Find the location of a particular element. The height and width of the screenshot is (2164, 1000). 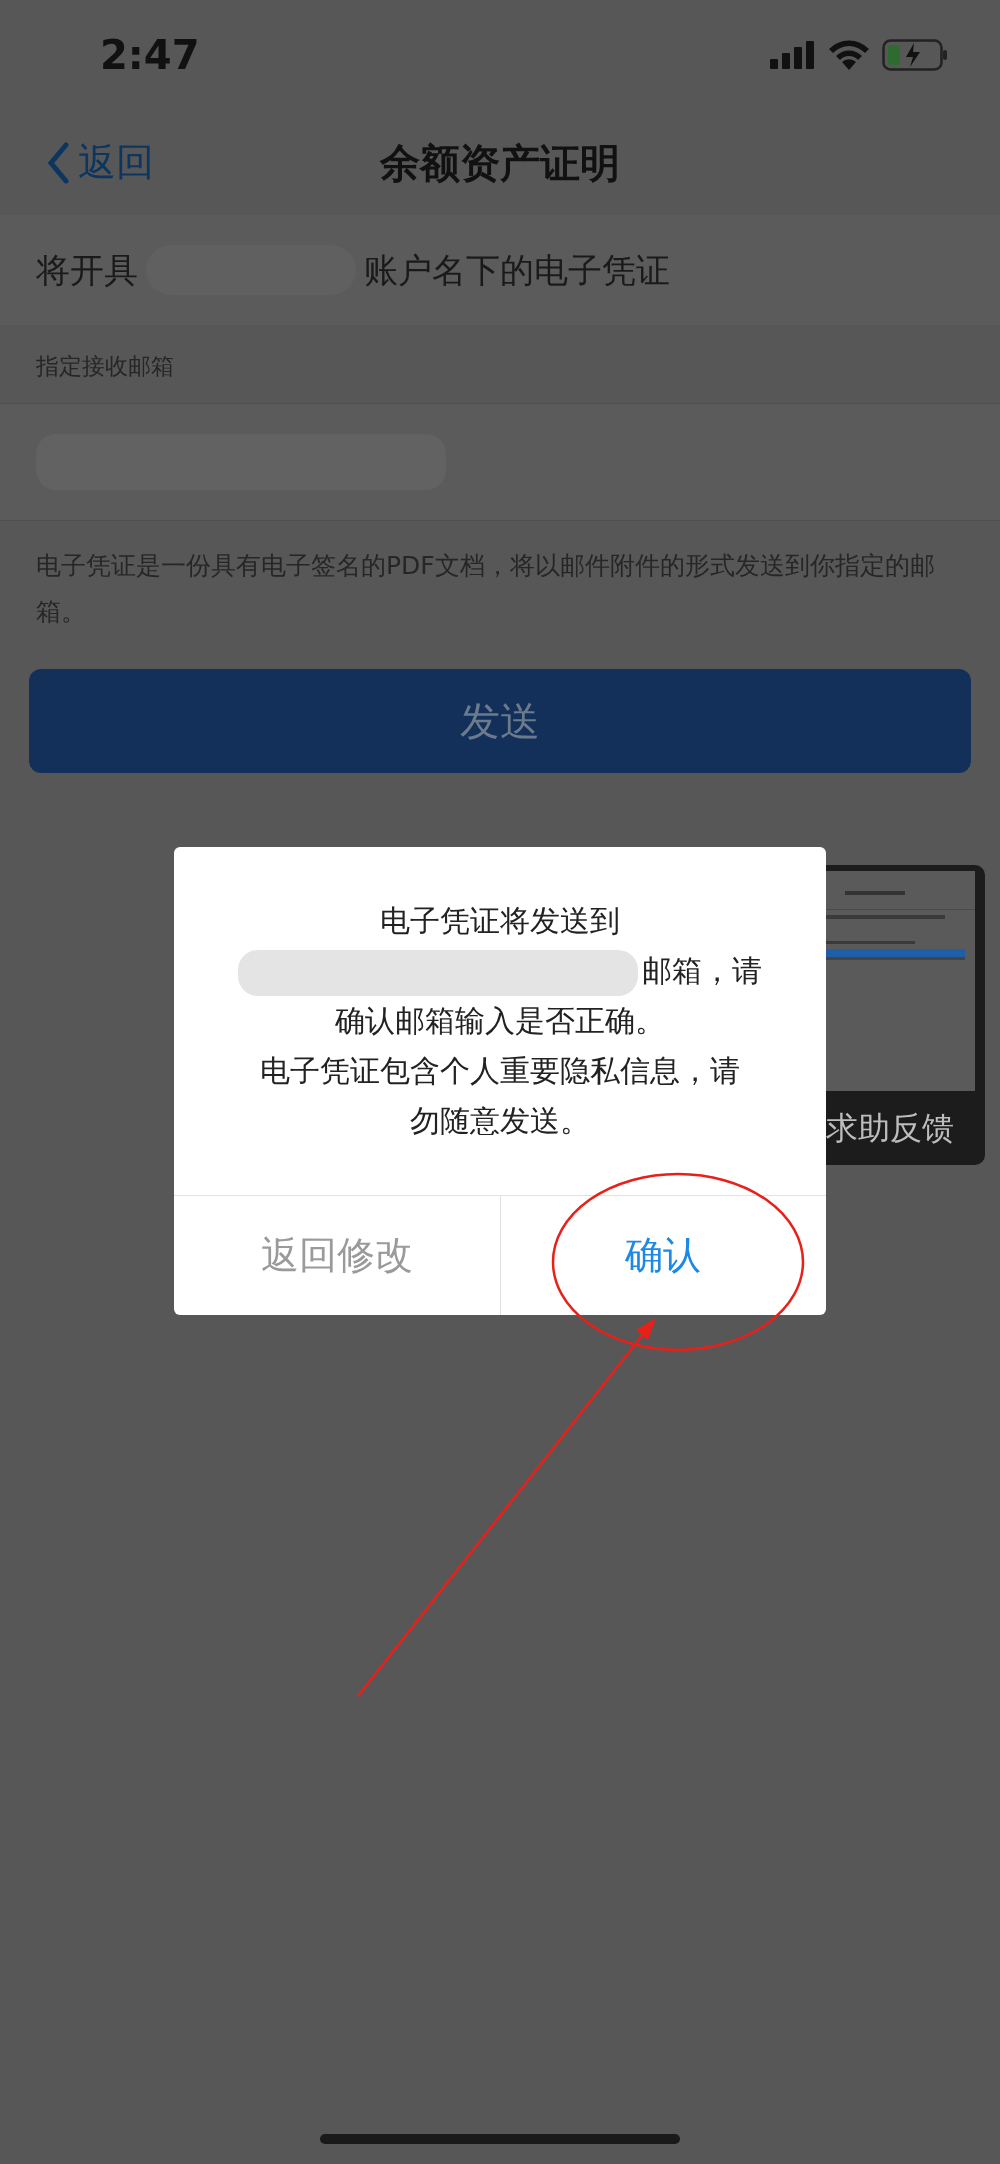

message-line: 确认邮箱输入是否正确。 is located at coordinates (500, 1021).